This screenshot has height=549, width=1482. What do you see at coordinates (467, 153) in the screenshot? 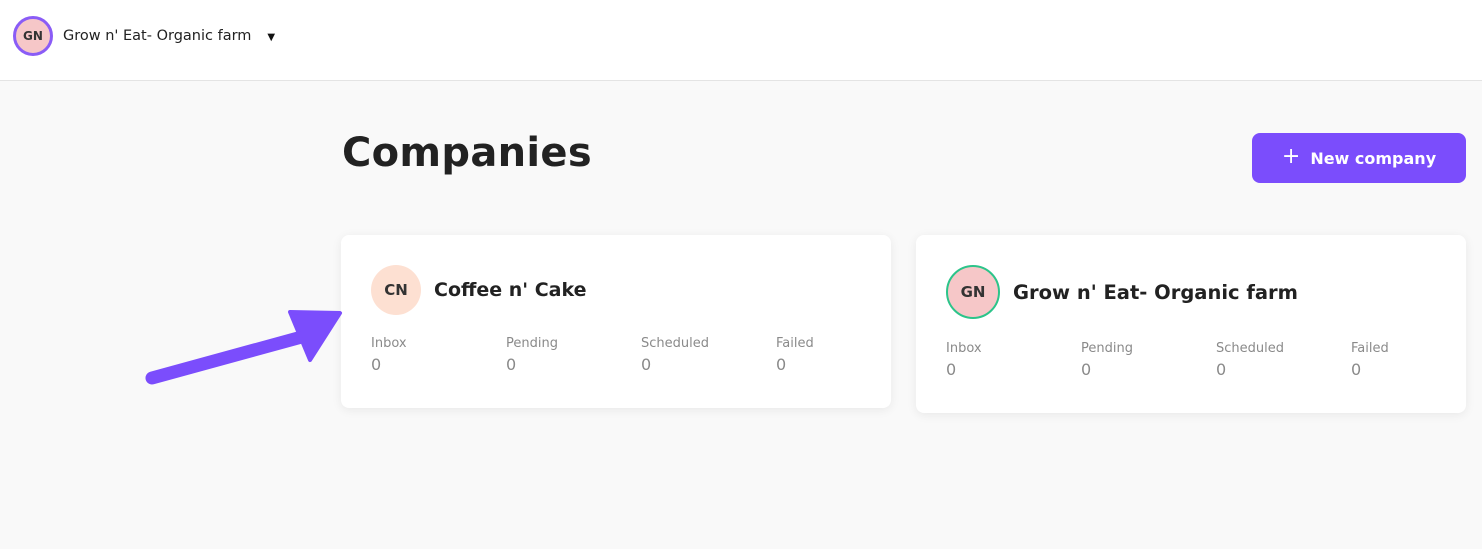
I see `page-title: Companies` at bounding box center [467, 153].